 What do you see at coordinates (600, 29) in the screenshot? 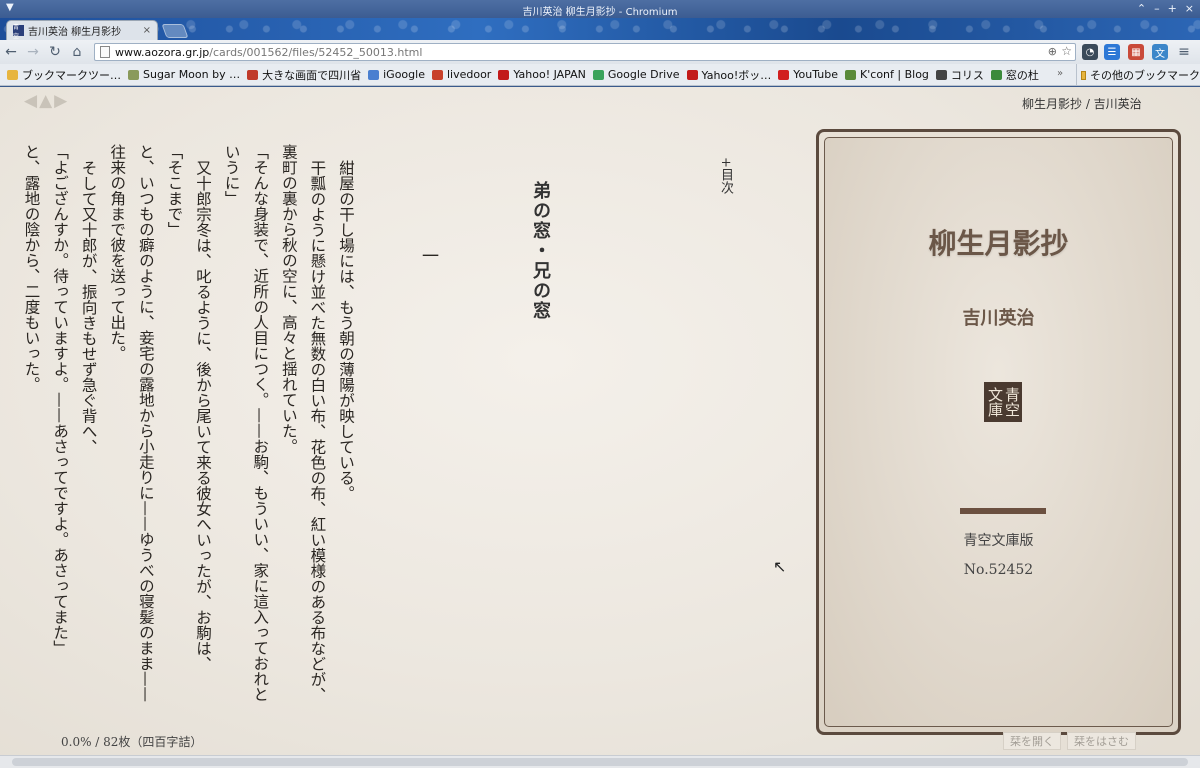
I see `tab-strip: 青空 吉川英治 柳生月影抄 ×` at bounding box center [600, 29].